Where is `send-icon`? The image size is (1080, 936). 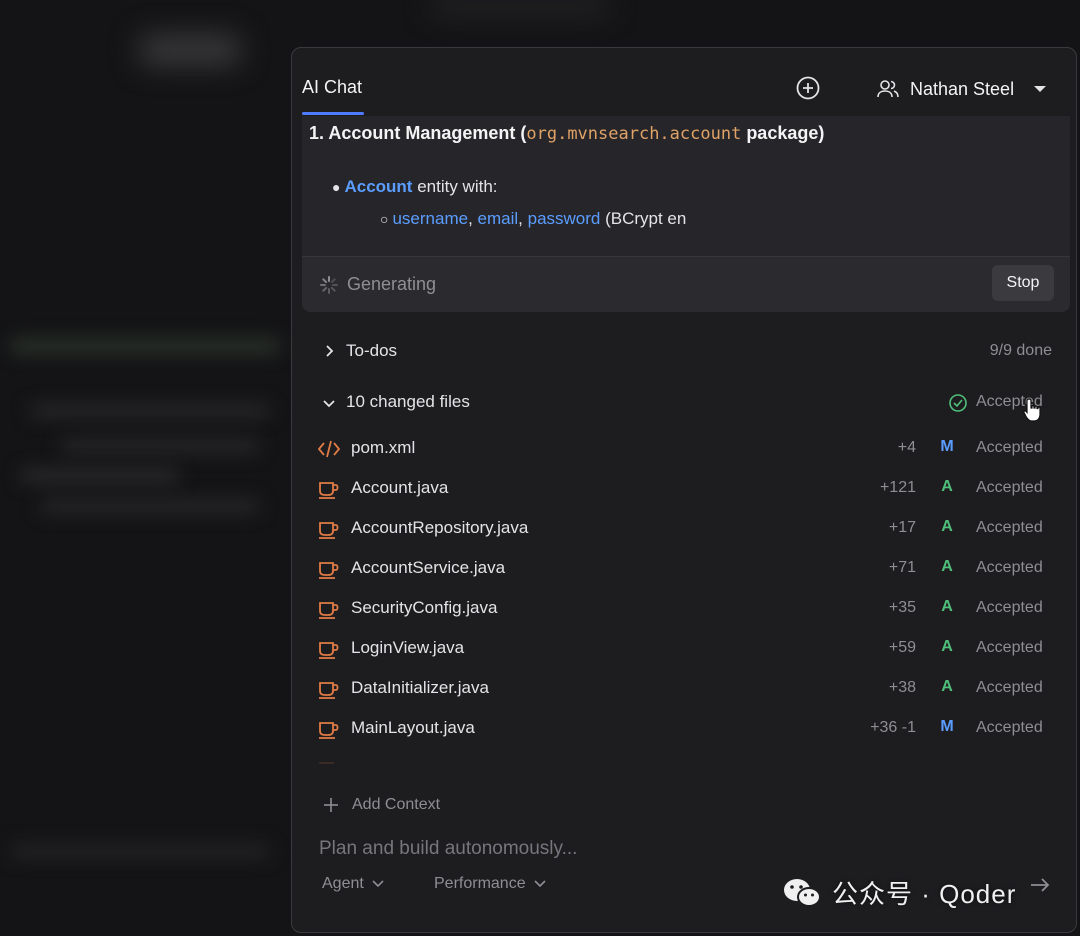
send-icon is located at coordinates (1040, 885).